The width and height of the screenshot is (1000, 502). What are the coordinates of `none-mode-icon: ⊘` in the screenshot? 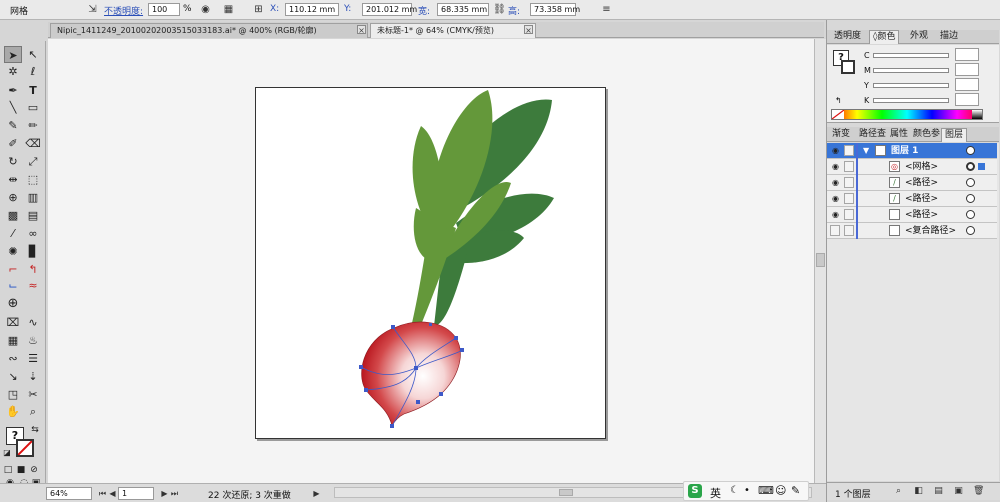 It's located at (34, 470).